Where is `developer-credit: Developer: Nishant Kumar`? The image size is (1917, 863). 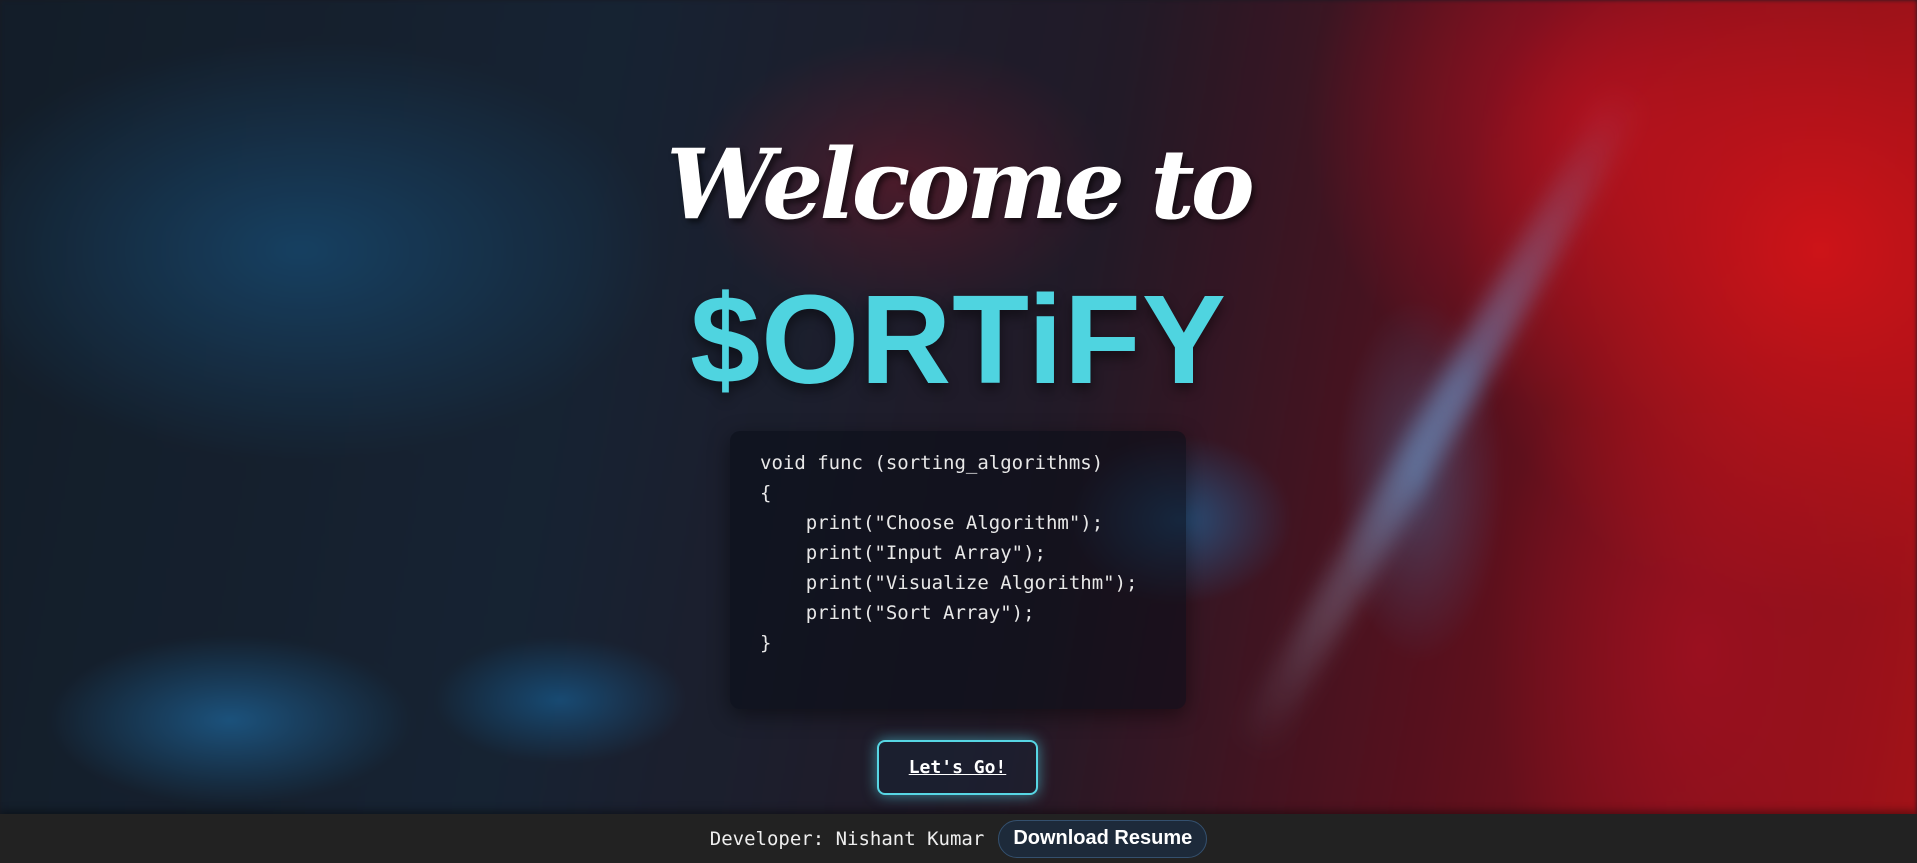
developer-credit: Developer: Nishant Kumar is located at coordinates (847, 838).